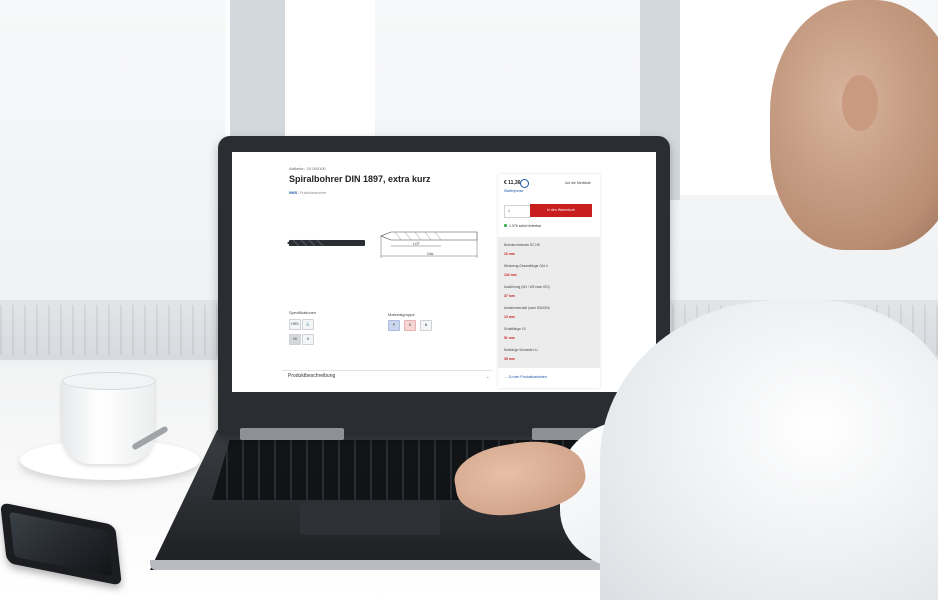  I want to click on spec-key: Schaftlänge LS, so click(515, 329).